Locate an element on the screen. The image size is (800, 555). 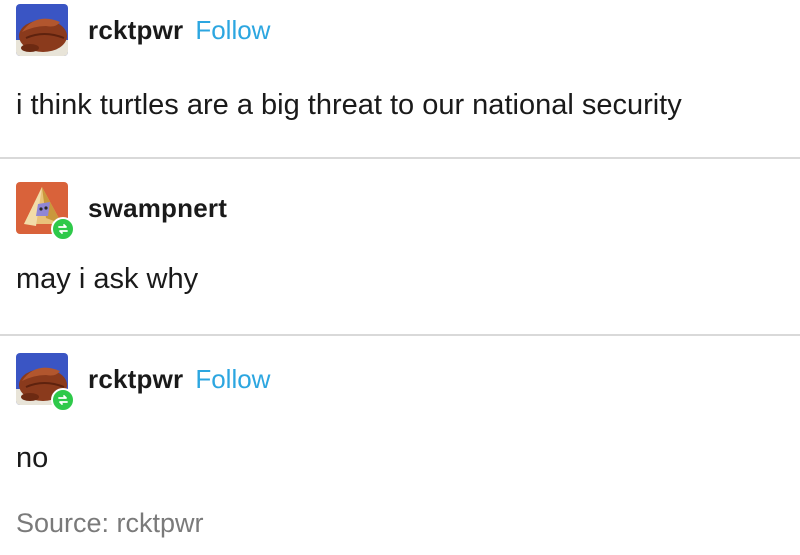
source-link: Source: rcktpwr is located at coordinates (110, 523).